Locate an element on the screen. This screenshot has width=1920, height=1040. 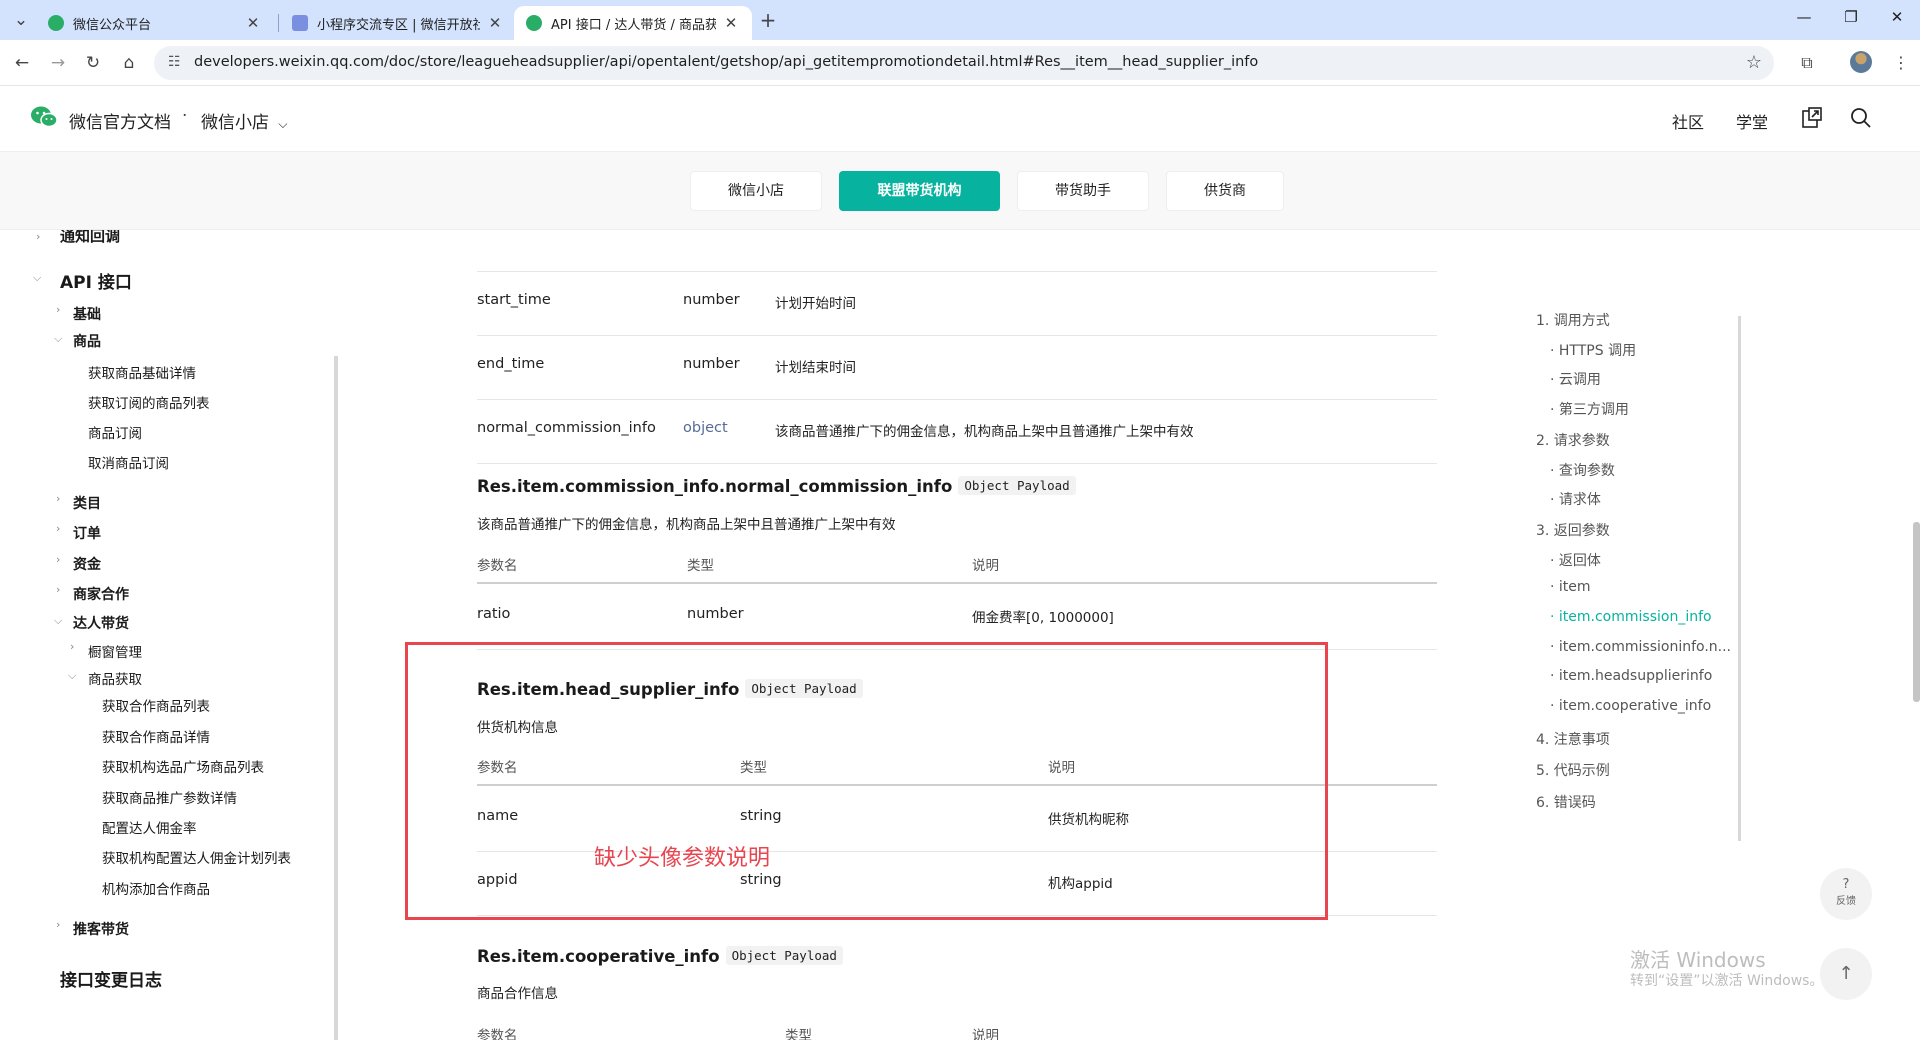
reload-icon: ↻ is located at coordinates (93, 63).